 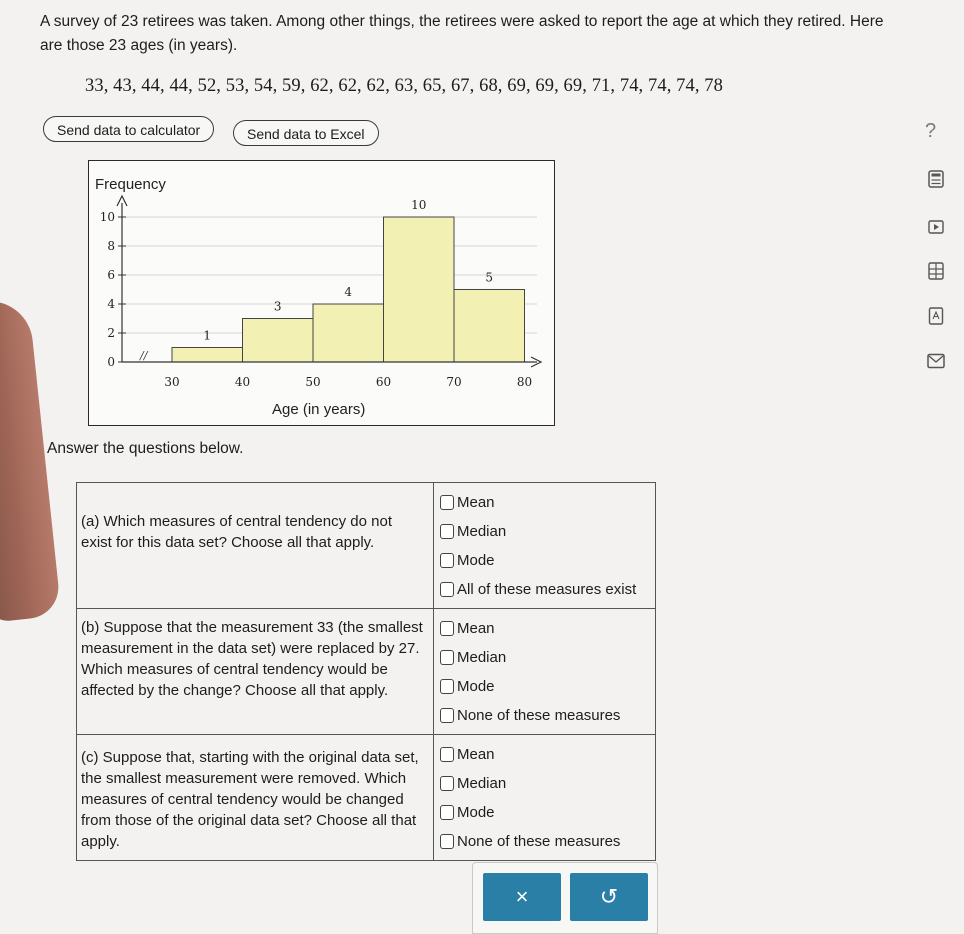 I want to click on mail-icon, so click(x=936, y=361).